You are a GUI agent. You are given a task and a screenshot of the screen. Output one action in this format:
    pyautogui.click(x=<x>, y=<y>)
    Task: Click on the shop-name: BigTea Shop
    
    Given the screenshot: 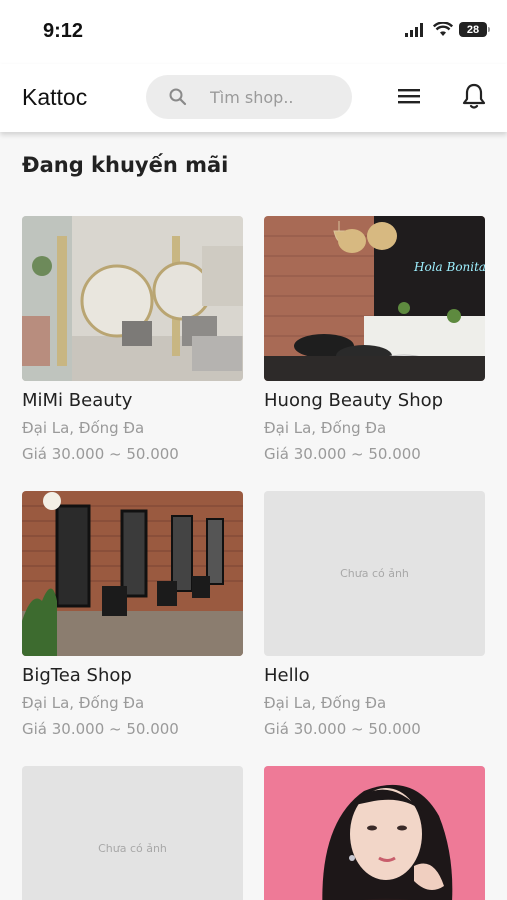 What is the action you would take?
    pyautogui.click(x=77, y=675)
    